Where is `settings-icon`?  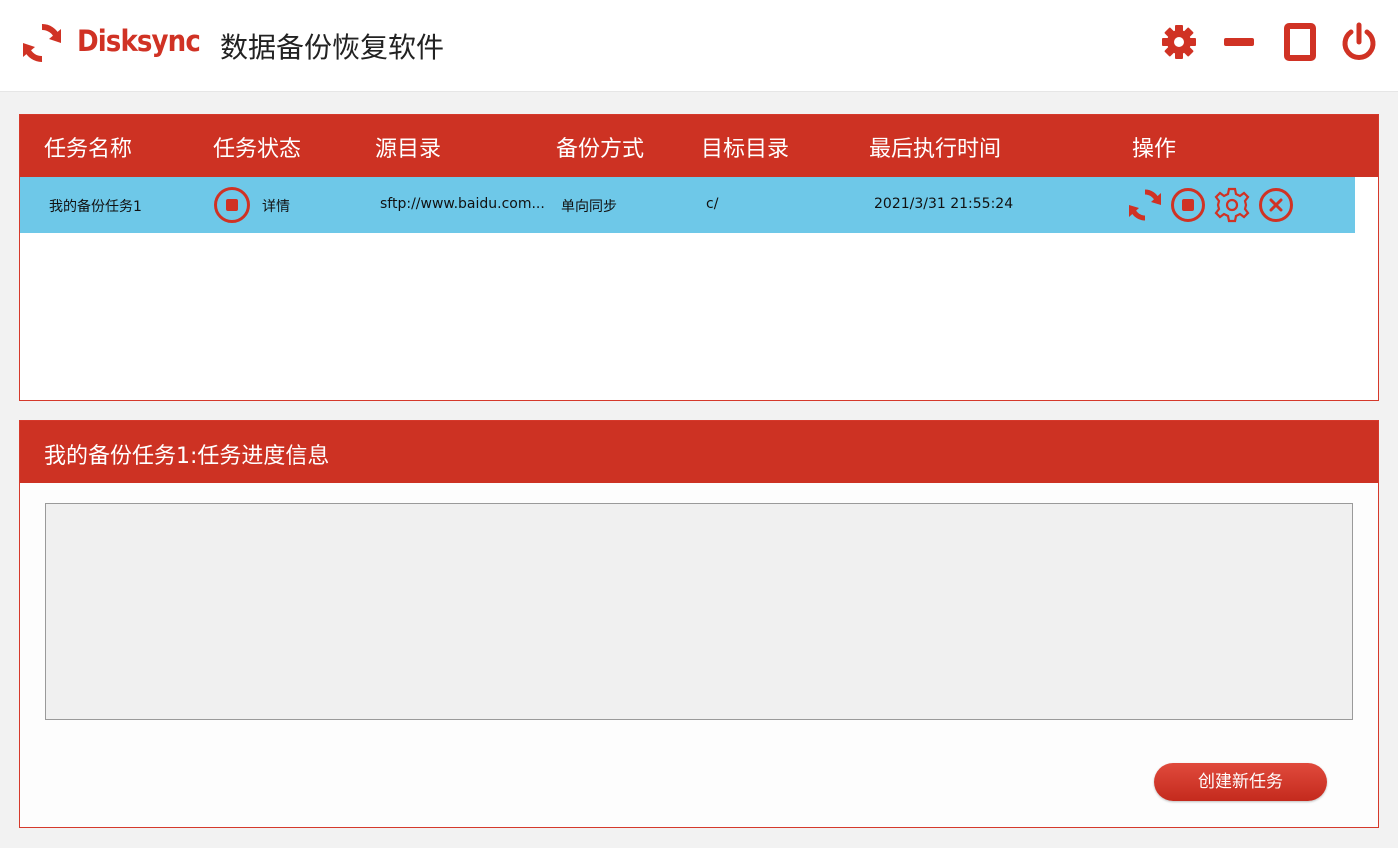 settings-icon is located at coordinates (1232, 205).